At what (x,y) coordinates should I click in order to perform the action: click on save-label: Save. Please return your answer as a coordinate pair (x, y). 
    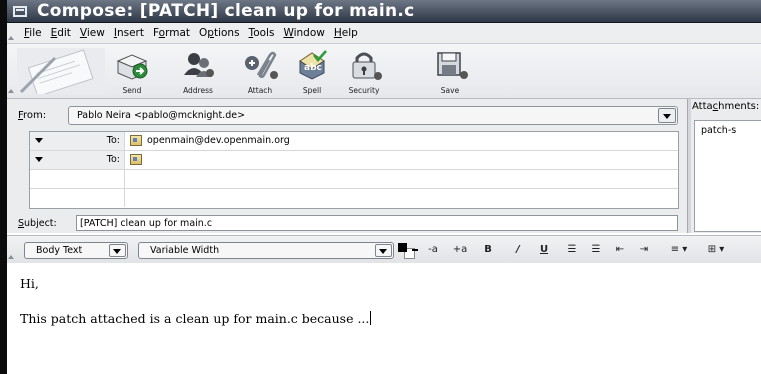
    Looking at the image, I should click on (450, 90).